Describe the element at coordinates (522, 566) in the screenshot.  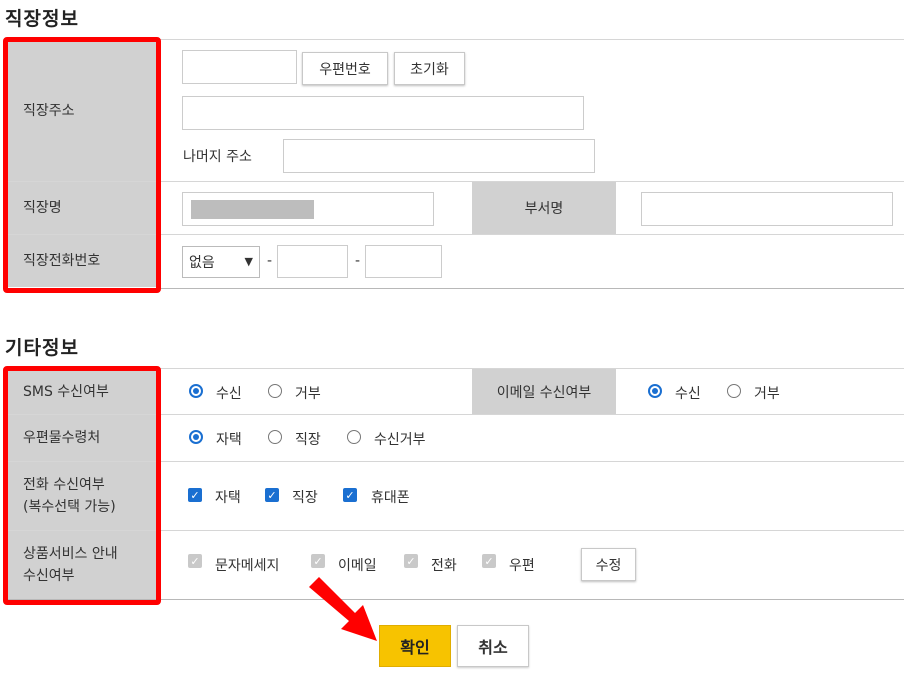
I see `service-post-label: 우편` at that location.